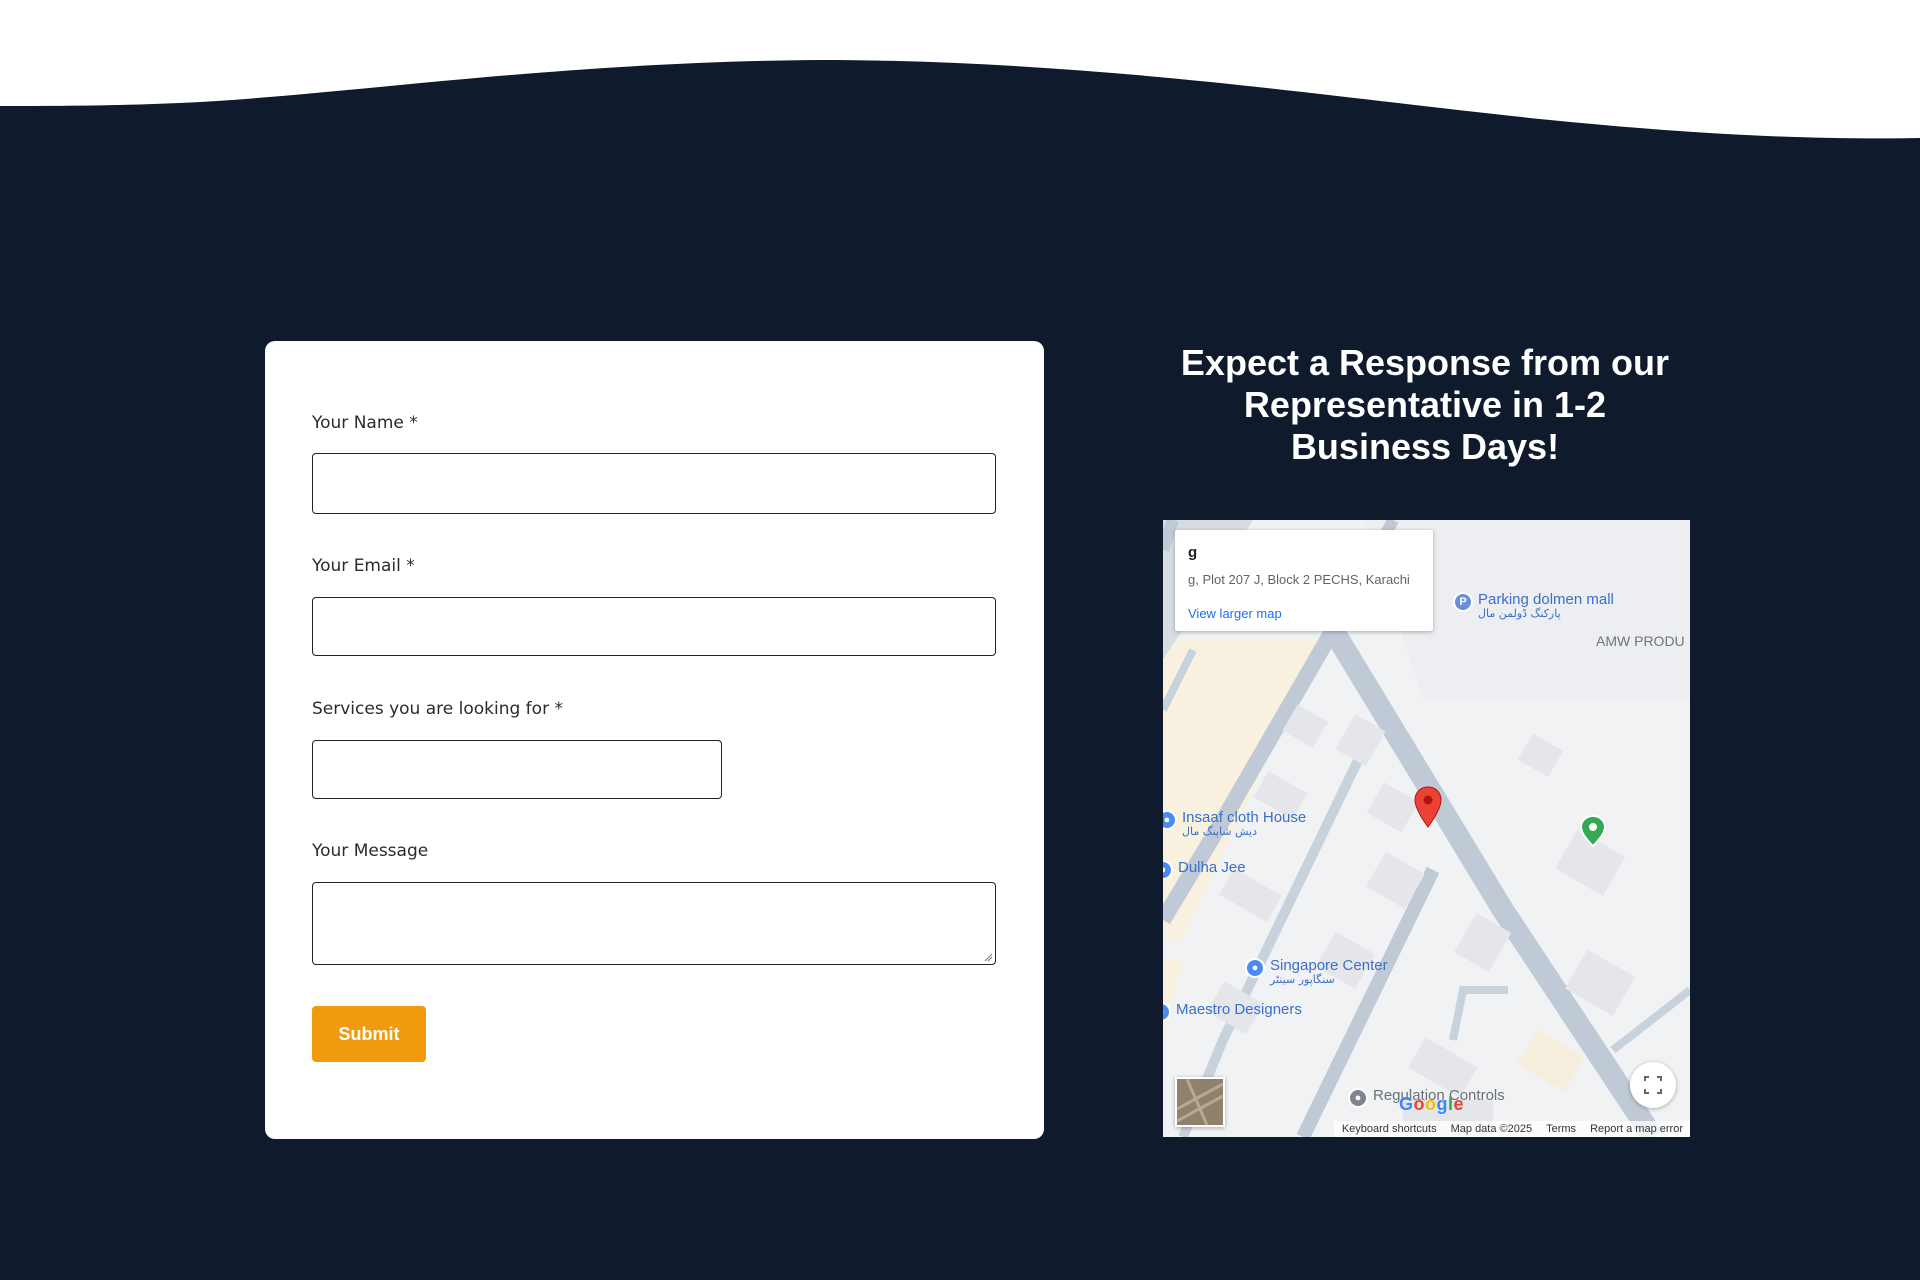  Describe the element at coordinates (1389, 1129) in the screenshot. I see `keyboard-shortcuts-link: Keyboard shortcuts` at that location.